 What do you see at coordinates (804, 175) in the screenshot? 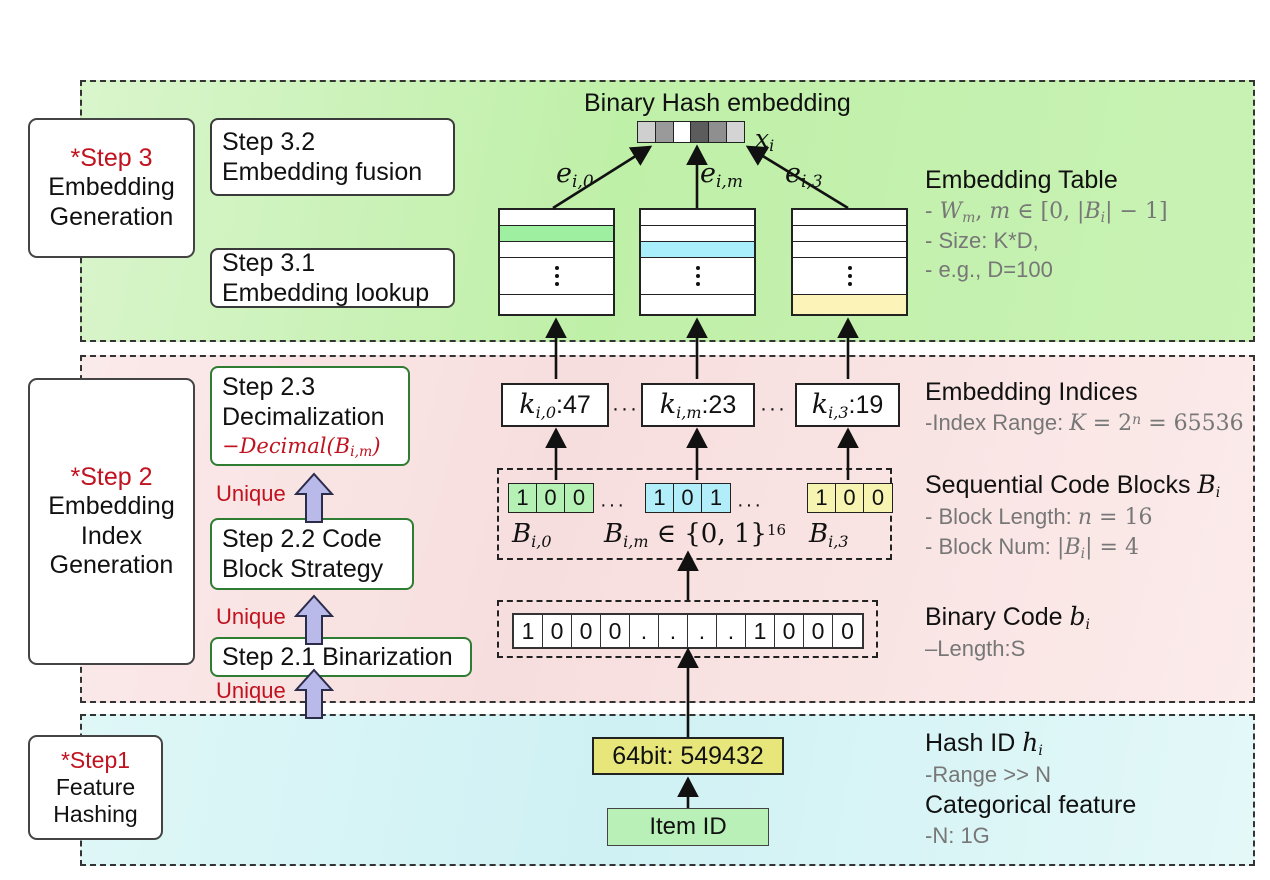
I see `edge-label-e-i-3: ei,3` at bounding box center [804, 175].